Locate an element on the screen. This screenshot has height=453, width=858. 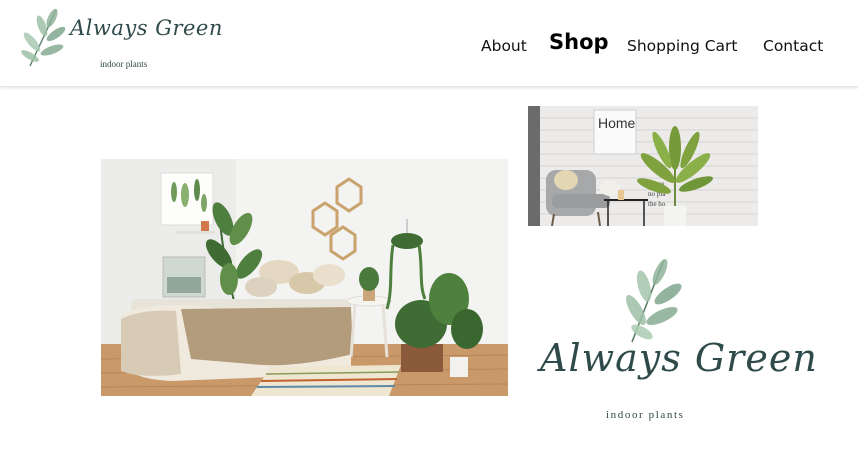
brand-name-large: Always Green is located at coordinates (679, 358).